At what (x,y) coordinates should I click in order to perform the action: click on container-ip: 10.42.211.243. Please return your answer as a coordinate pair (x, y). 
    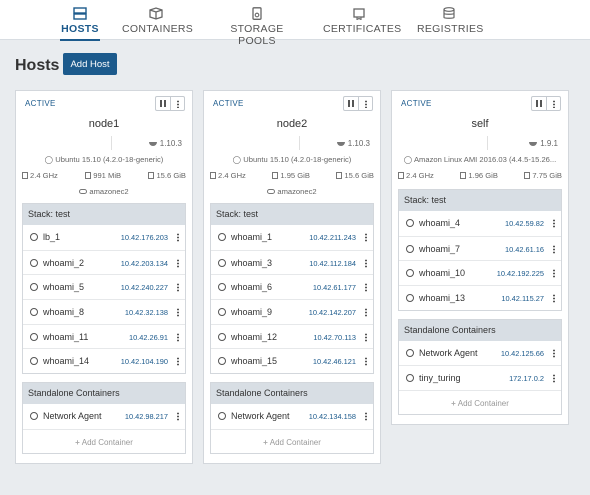
    Looking at the image, I should click on (332, 237).